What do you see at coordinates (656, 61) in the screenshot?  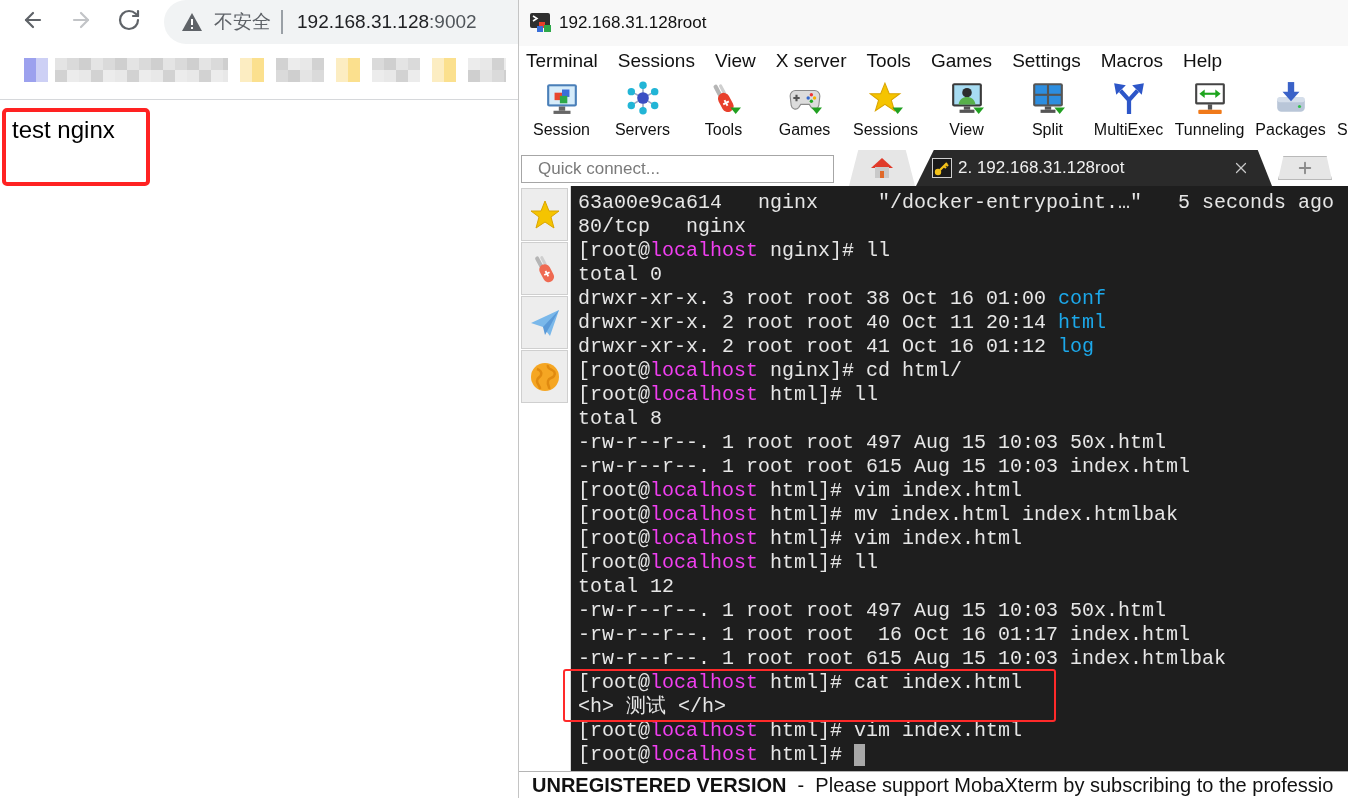 I see `menu-item: Sessions` at bounding box center [656, 61].